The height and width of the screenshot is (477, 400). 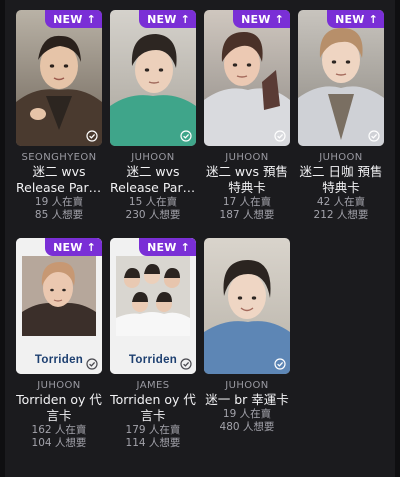 I want to click on photocard-meta: JAMES Torriden oy 代 言卡 179 人在賣 114 人想要, so click(x=153, y=414).